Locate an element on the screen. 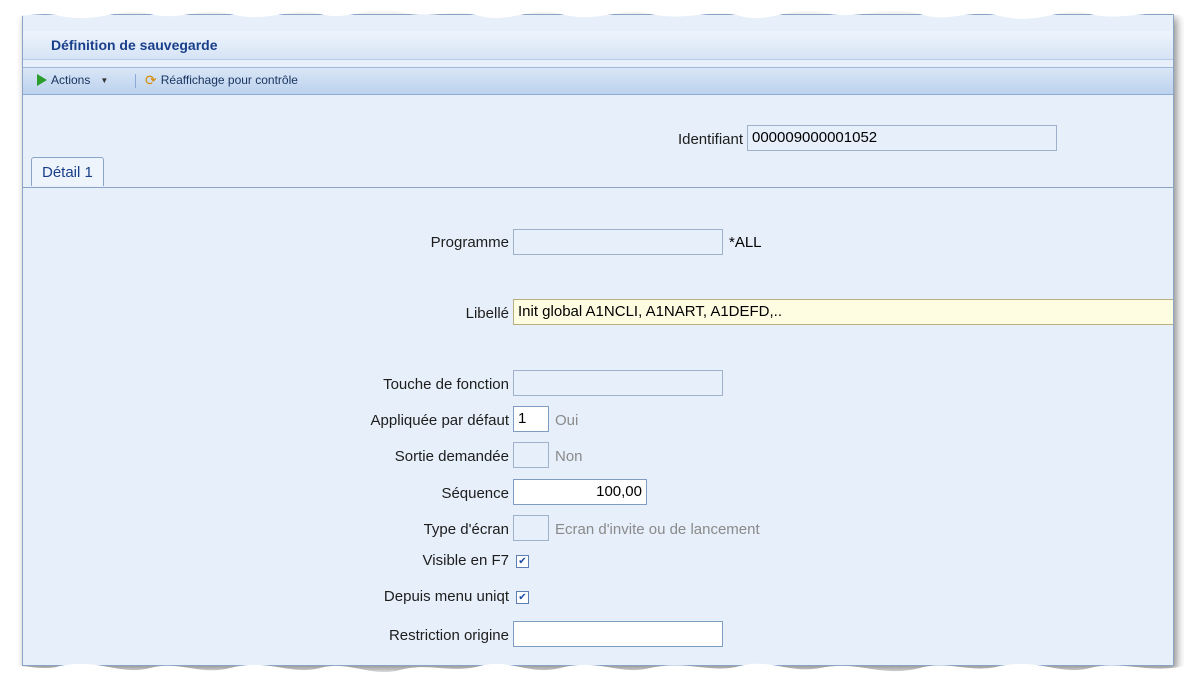 Image resolution: width=1184 pixels, height=686 pixels. appliquee-field: 1 is located at coordinates (531, 419).